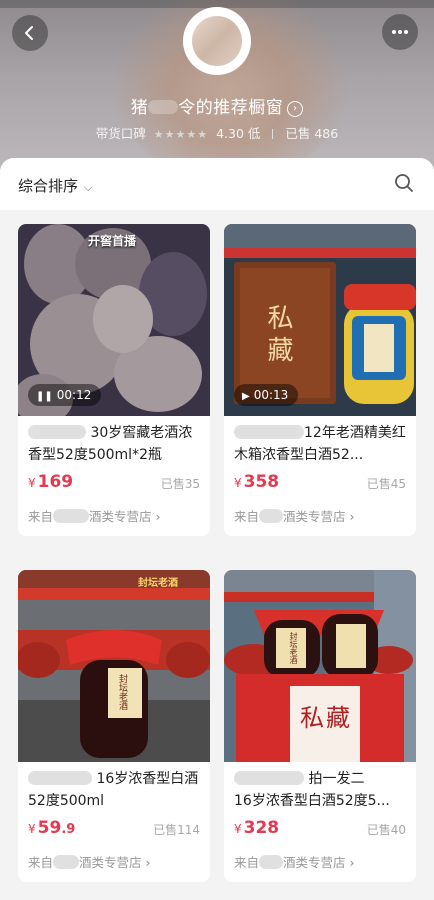  Describe the element at coordinates (114, 787) in the screenshot. I see `product-title: 16岁浓香型白酒52度500ml` at that location.